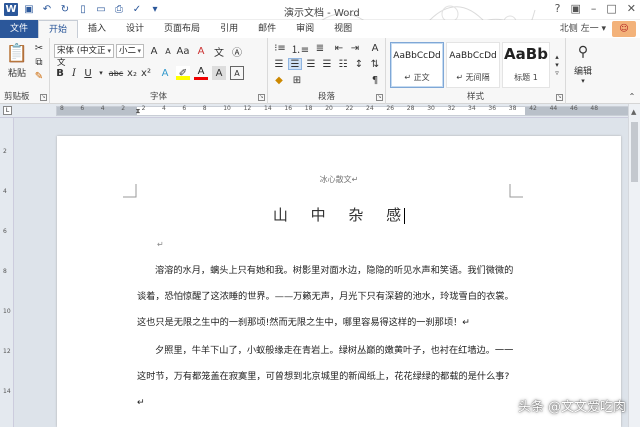 The image size is (640, 427). I want to click on subscript-icon: x₂, so click(132, 73).